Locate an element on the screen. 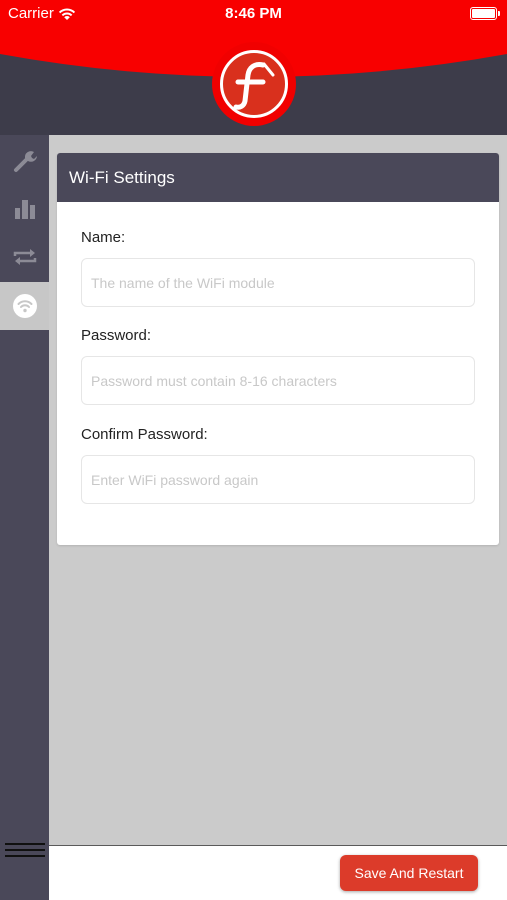  wifi-icon is located at coordinates (24, 306).